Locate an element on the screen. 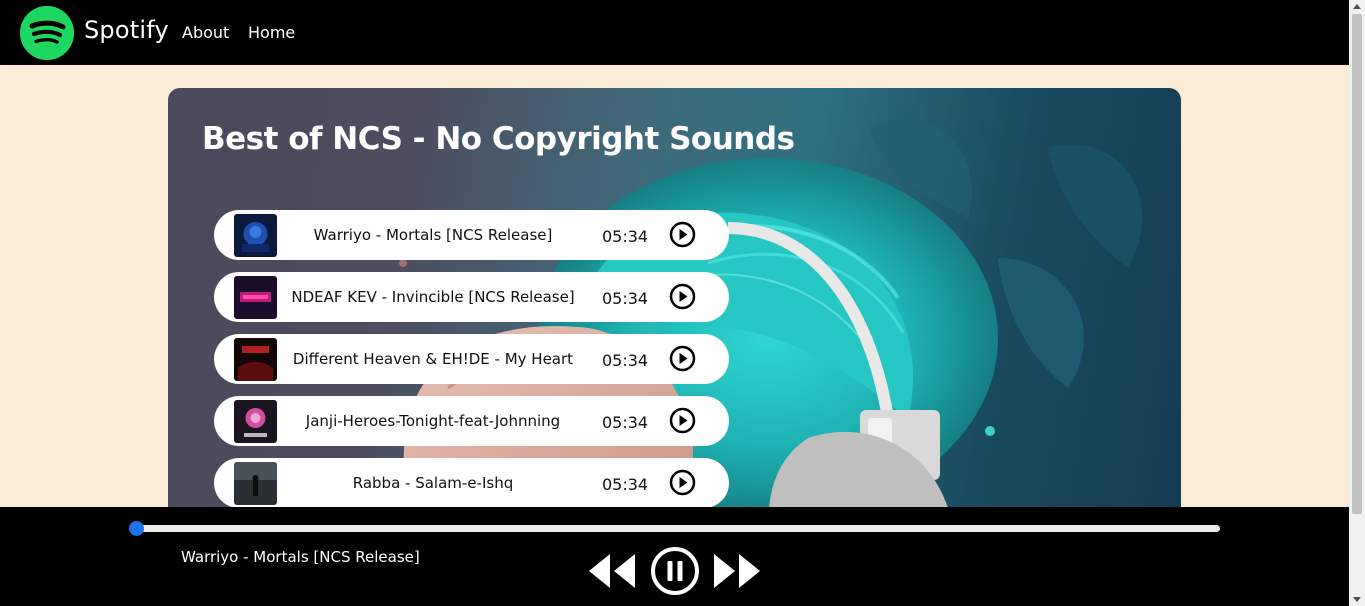  song-item: Rabba - Salam-e-Ishq 05:34 is located at coordinates (471, 483).